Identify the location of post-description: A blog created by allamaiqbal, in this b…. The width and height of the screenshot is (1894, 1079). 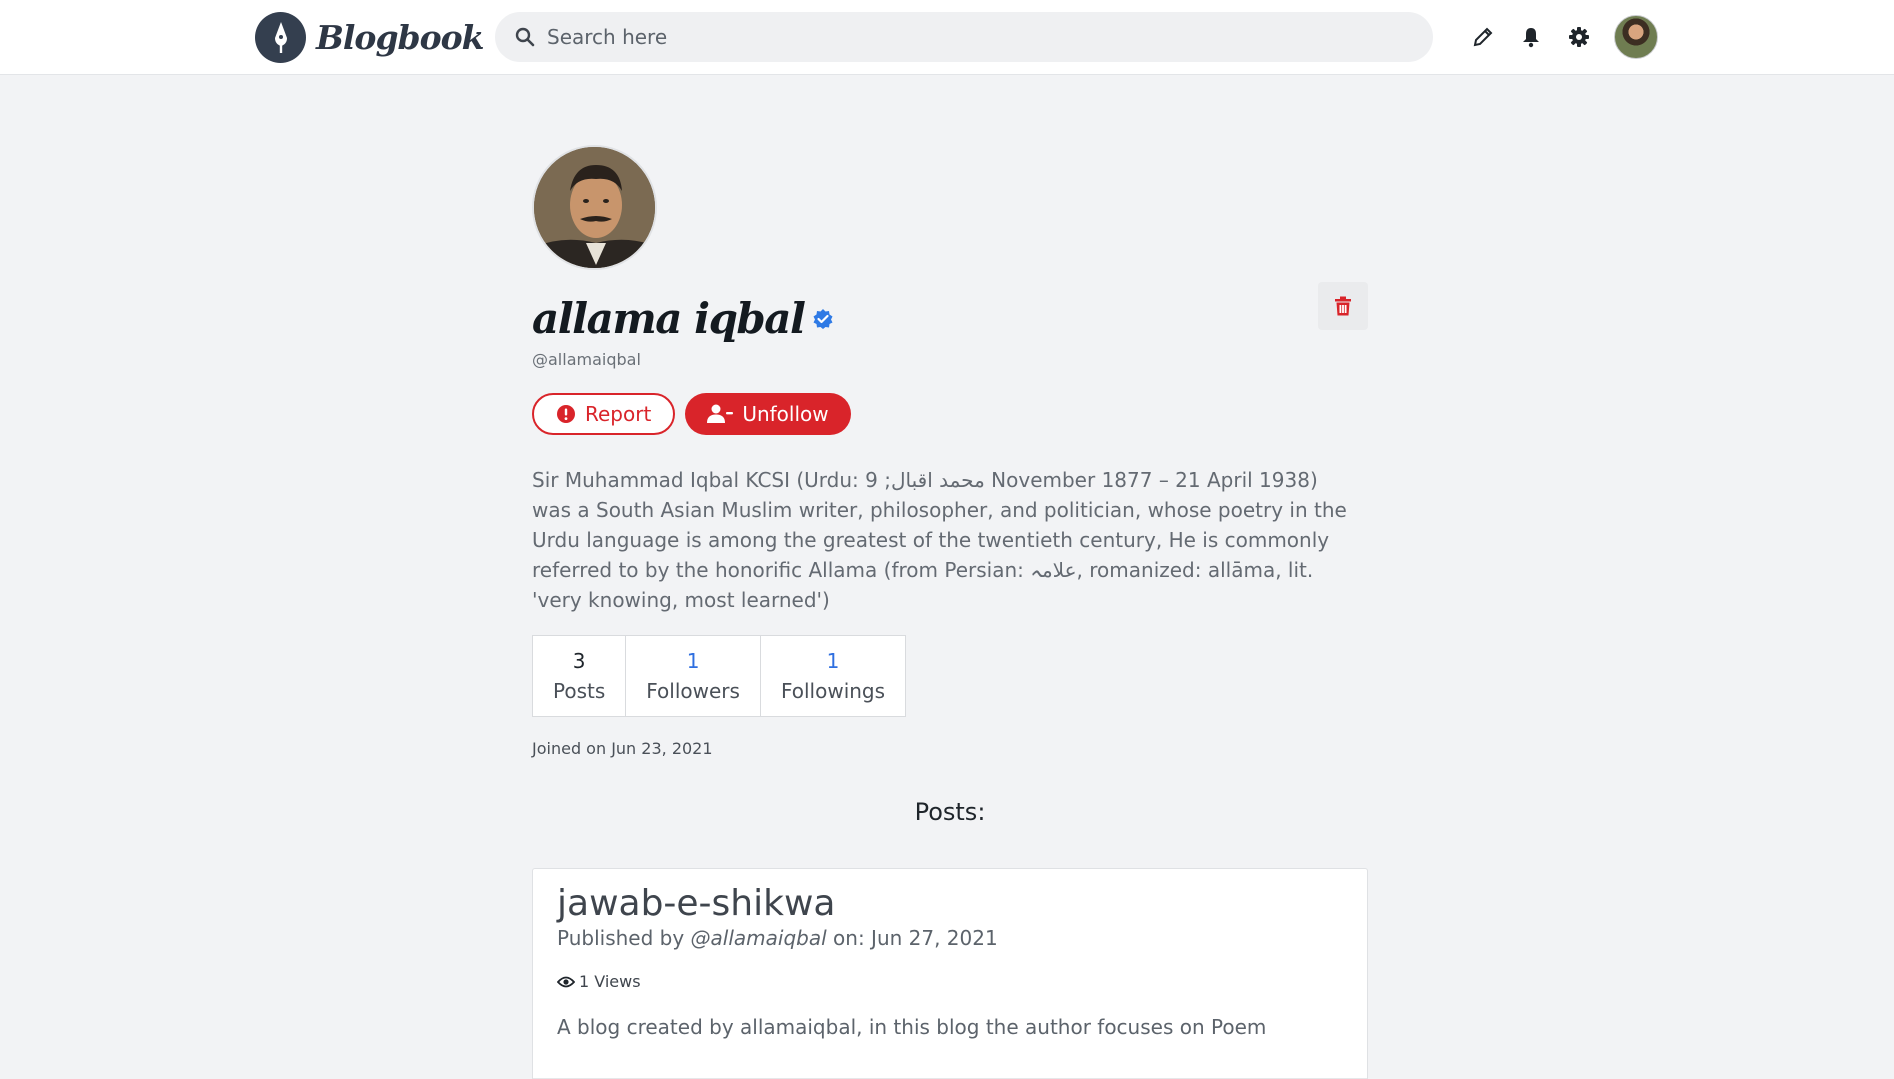
(912, 1027).